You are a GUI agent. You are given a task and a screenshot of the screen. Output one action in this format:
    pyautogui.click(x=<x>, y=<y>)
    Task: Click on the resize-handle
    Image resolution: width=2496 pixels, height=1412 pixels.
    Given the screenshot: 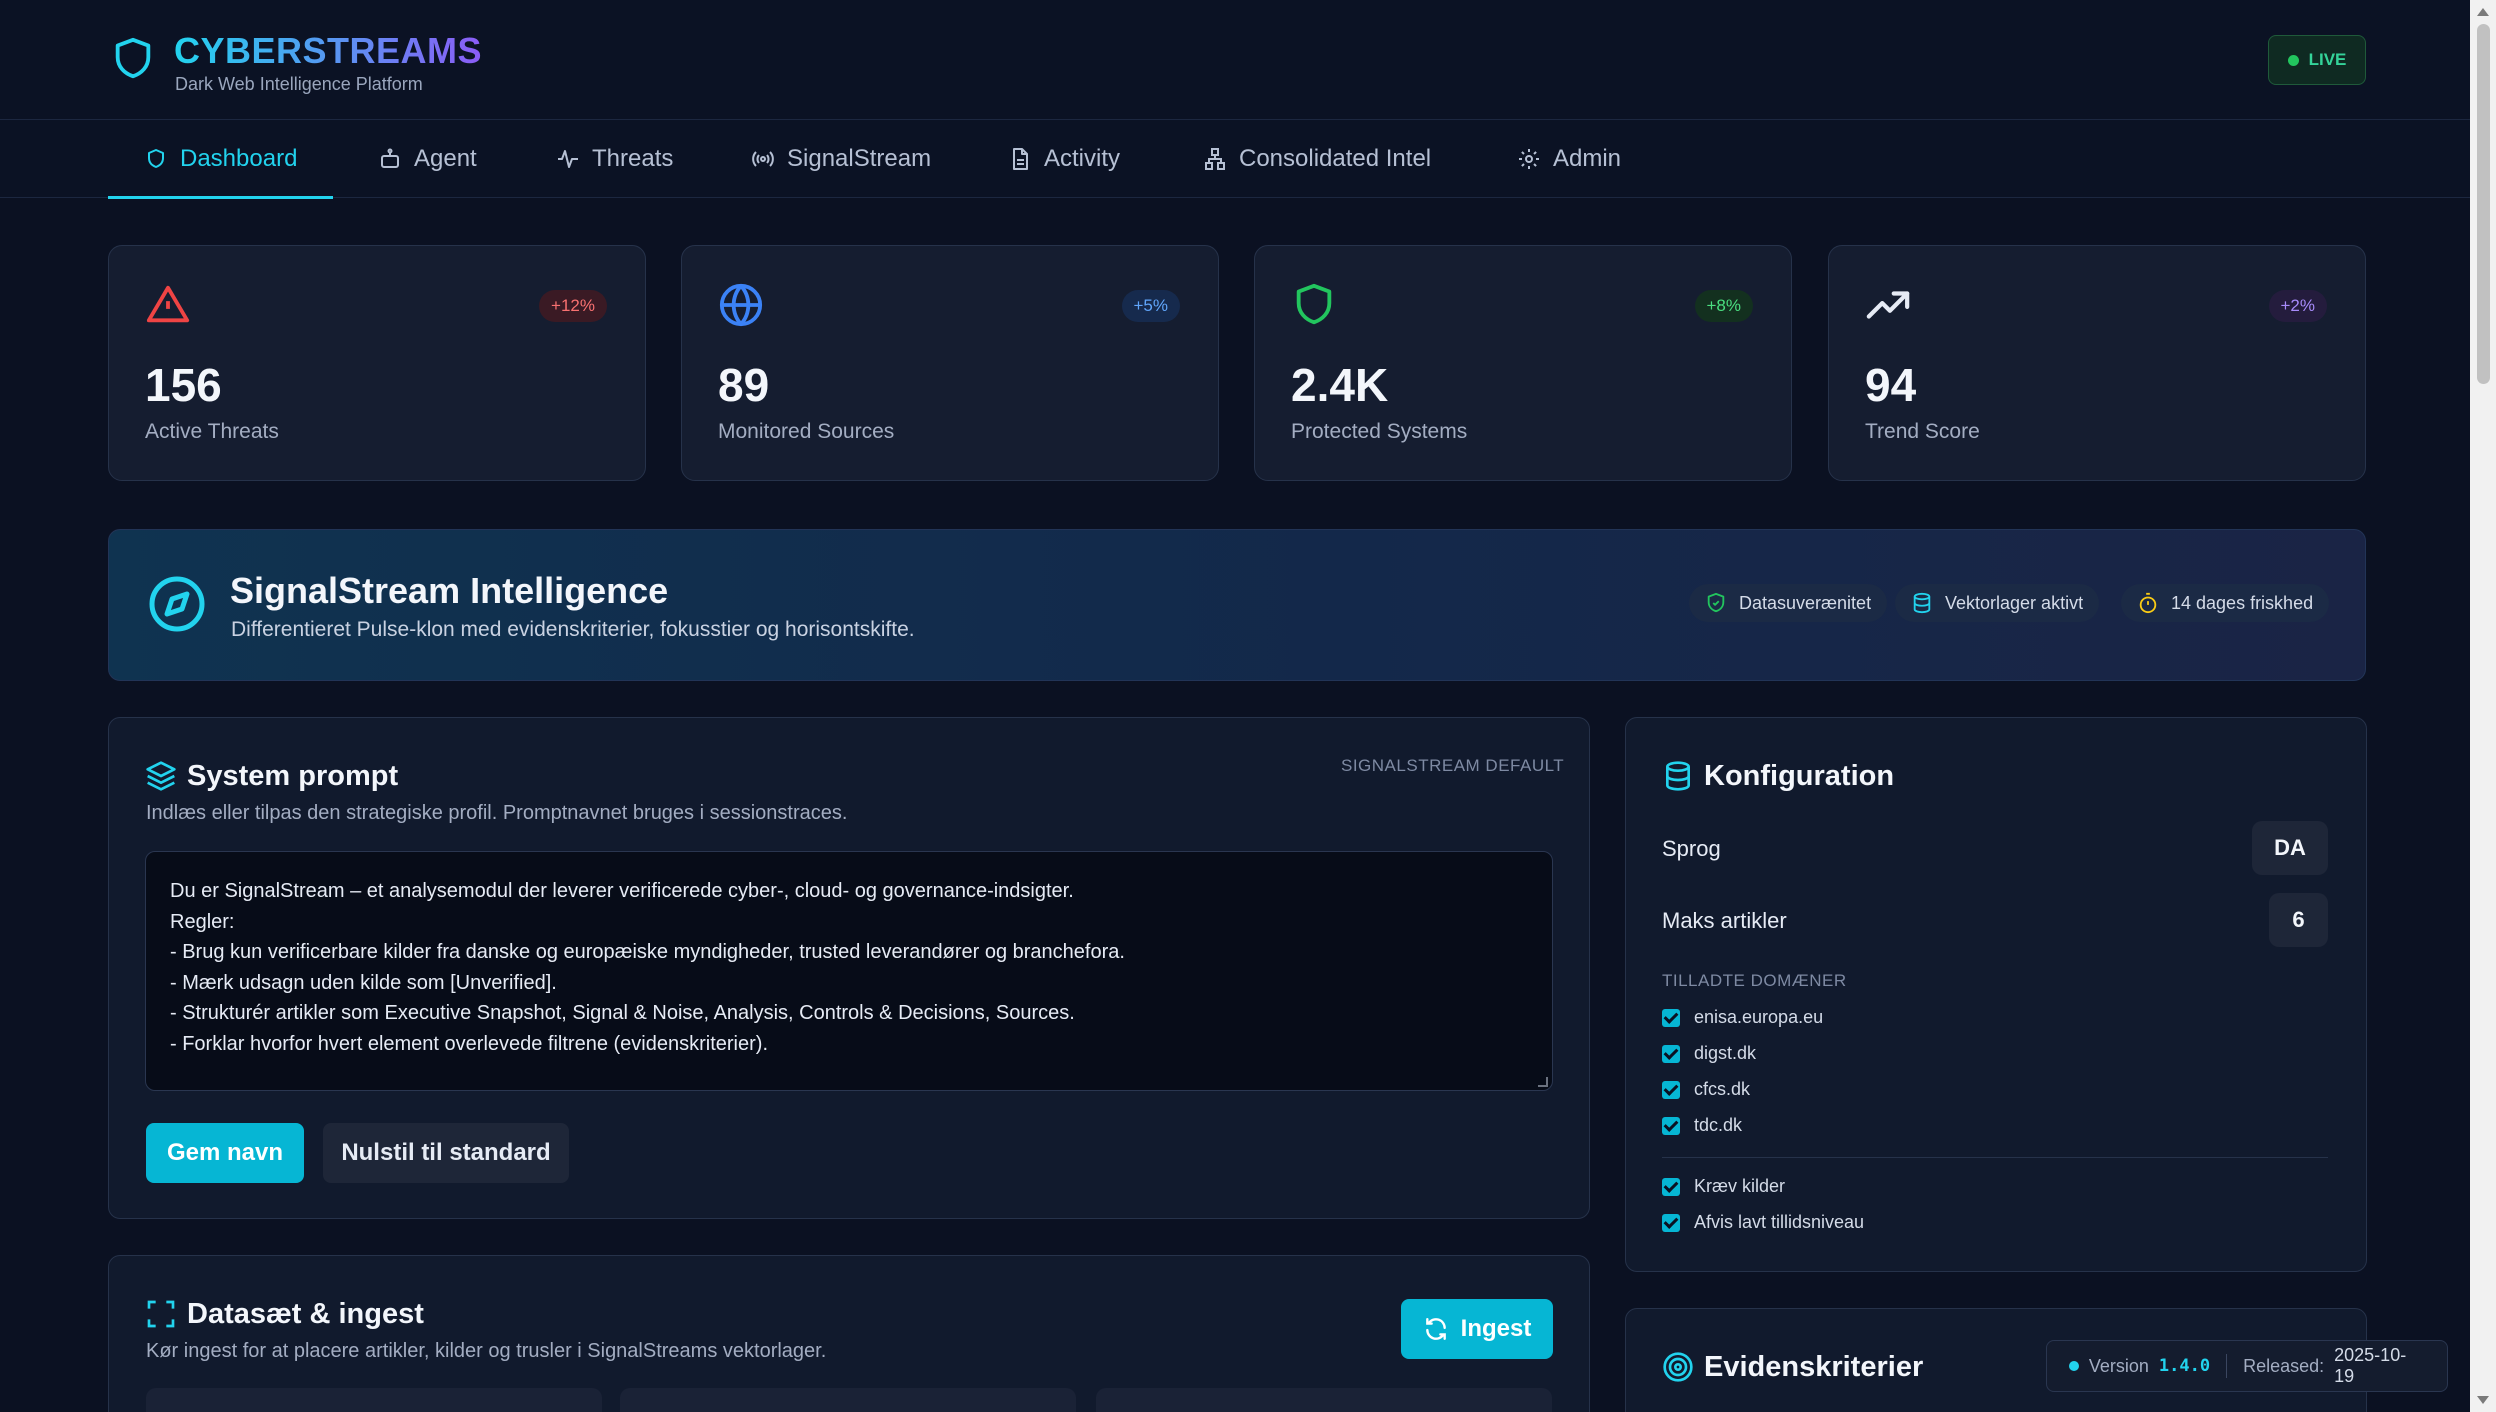 What is the action you would take?
    pyautogui.click(x=1543, y=1082)
    